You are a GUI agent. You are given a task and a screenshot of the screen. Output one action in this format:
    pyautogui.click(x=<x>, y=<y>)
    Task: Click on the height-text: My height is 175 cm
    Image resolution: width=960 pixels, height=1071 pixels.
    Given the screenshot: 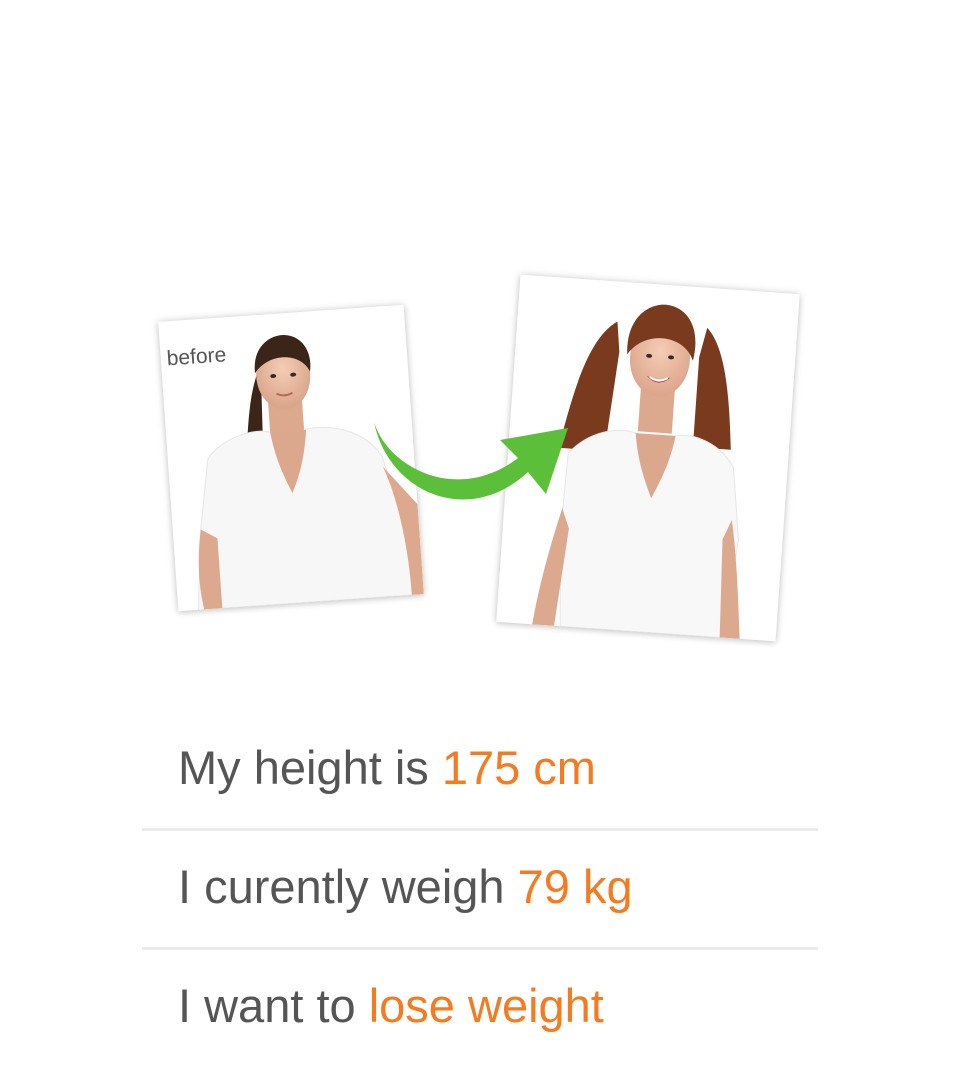 What is the action you would take?
    pyautogui.click(x=387, y=768)
    